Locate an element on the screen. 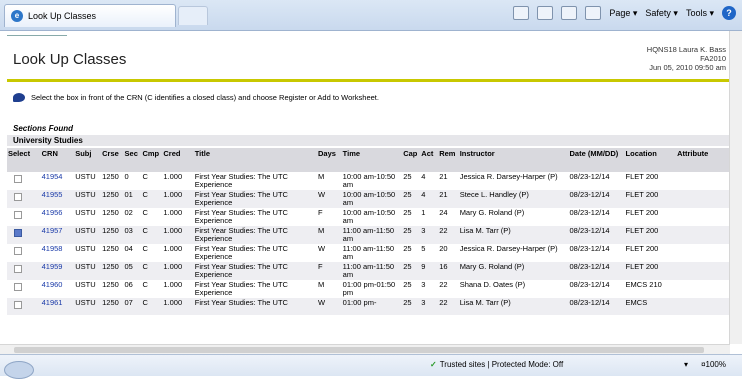 The height and width of the screenshot is (379, 742). cell-sec: 03 is located at coordinates (132, 235).